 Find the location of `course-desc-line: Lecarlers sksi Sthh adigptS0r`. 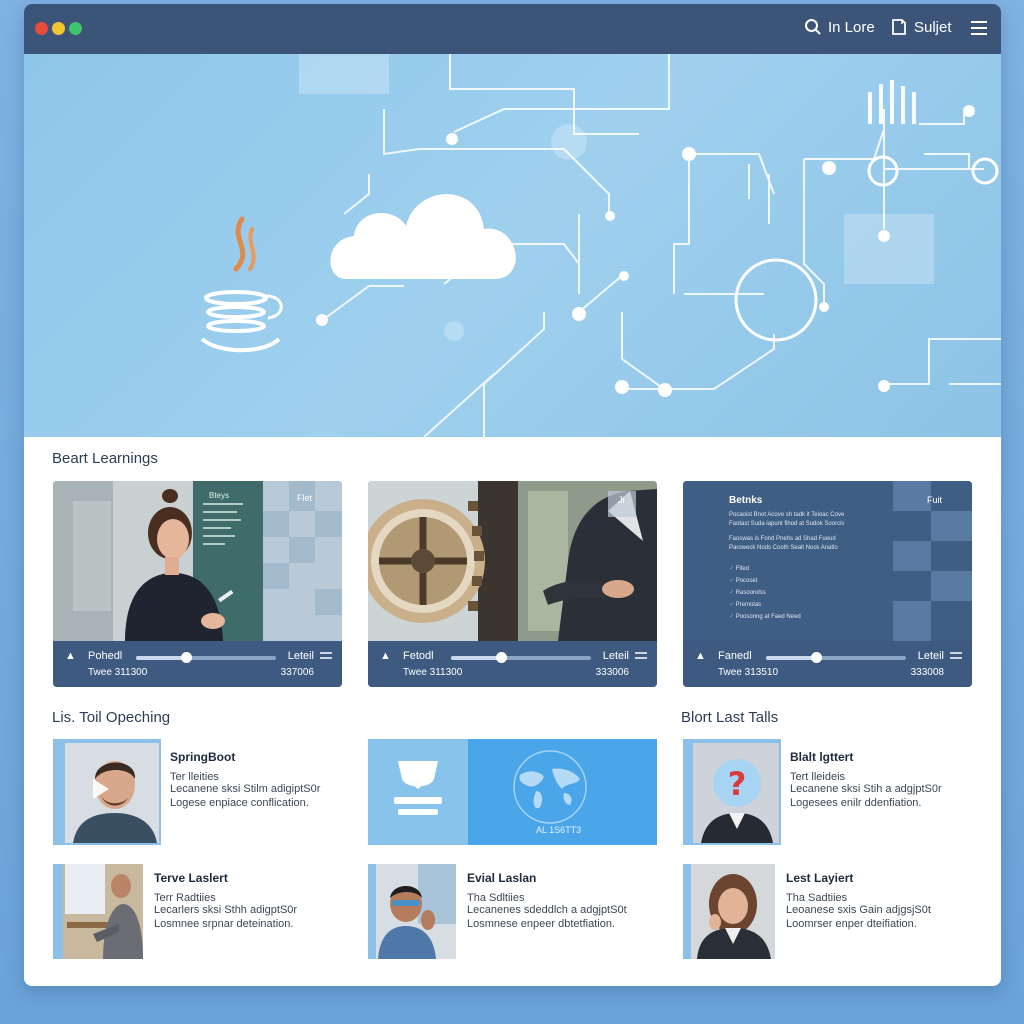

course-desc-line: Lecarlers sksi Sthh adigptS0r is located at coordinates (226, 910).